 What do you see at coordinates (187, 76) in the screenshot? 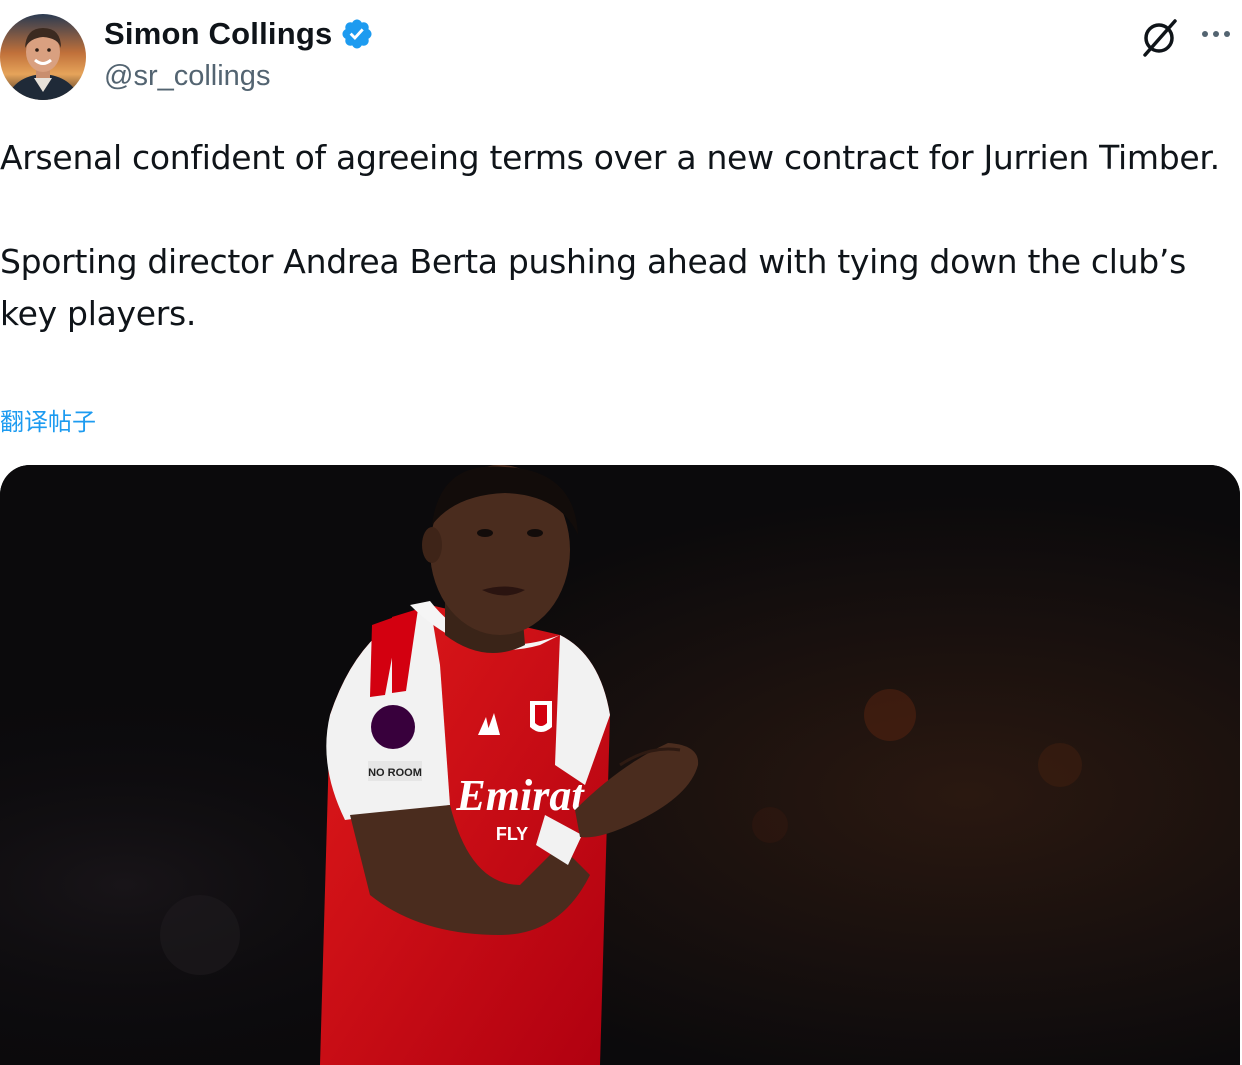
I see `author-handle: @sr_collings` at bounding box center [187, 76].